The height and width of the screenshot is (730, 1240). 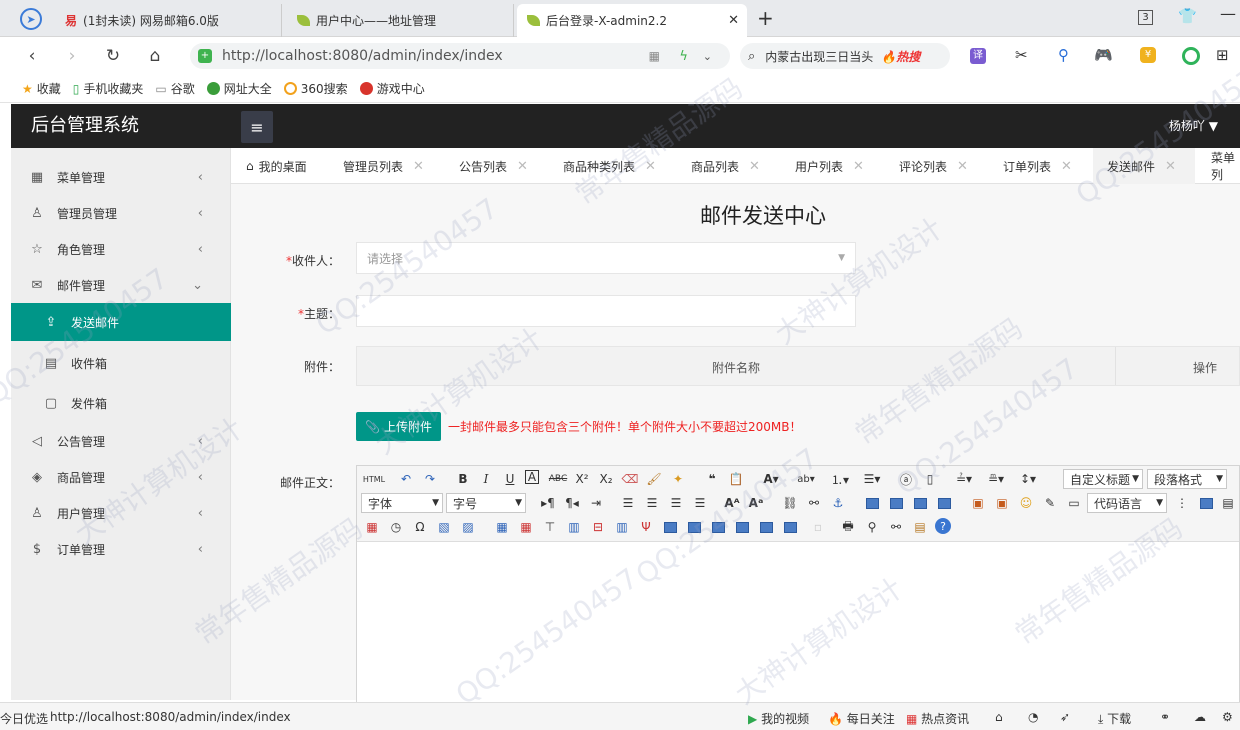 I want to click on magnifier-icon: ⚲, so click(x=1063, y=55).